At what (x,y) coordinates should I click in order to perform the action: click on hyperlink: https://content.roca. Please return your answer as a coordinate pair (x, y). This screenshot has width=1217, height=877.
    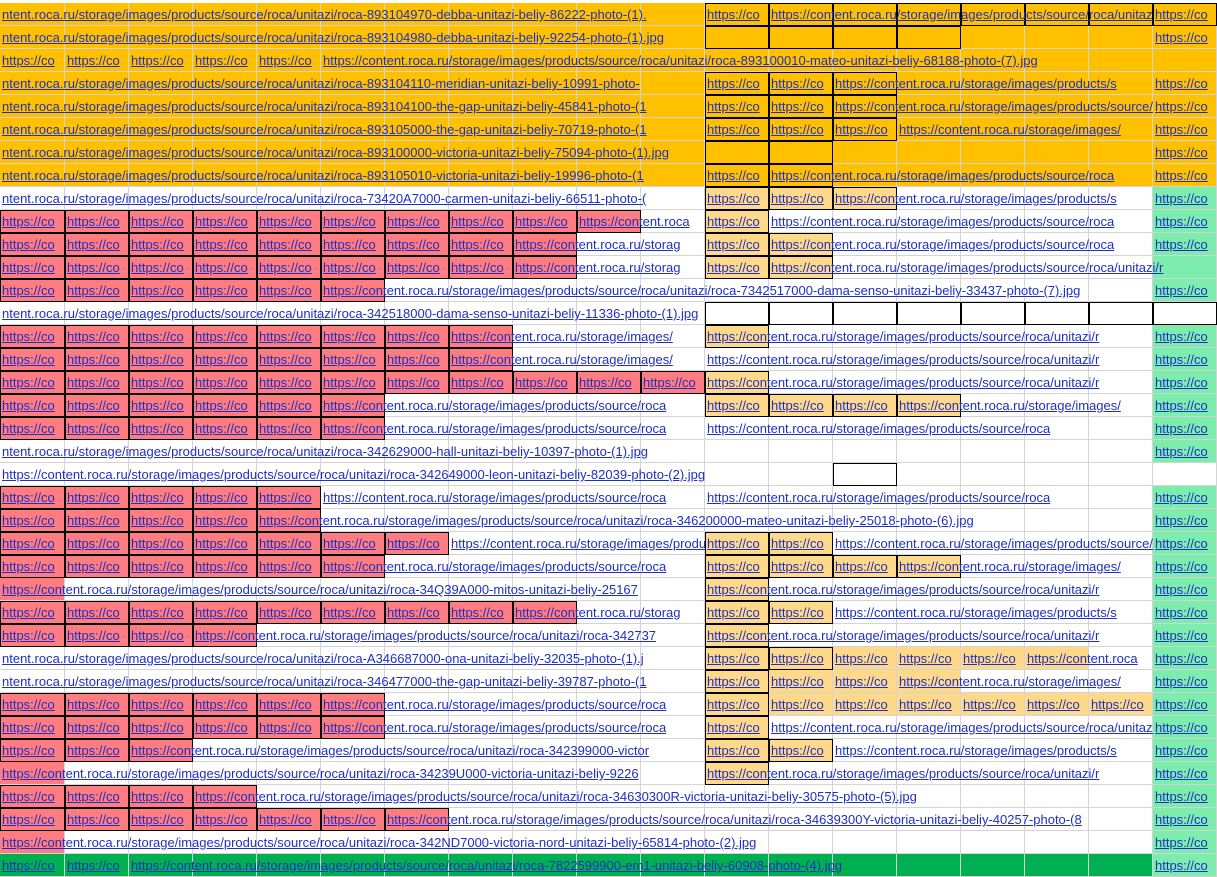
    Looking at the image, I should click on (641, 221).